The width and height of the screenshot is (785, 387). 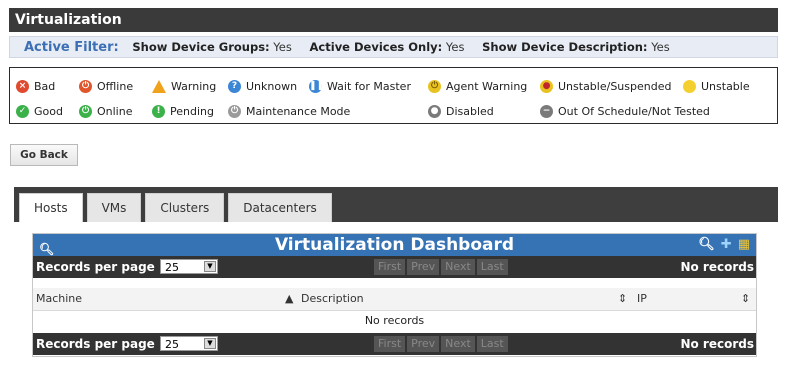 What do you see at coordinates (44, 155) in the screenshot?
I see `go-back-button: Go Back` at bounding box center [44, 155].